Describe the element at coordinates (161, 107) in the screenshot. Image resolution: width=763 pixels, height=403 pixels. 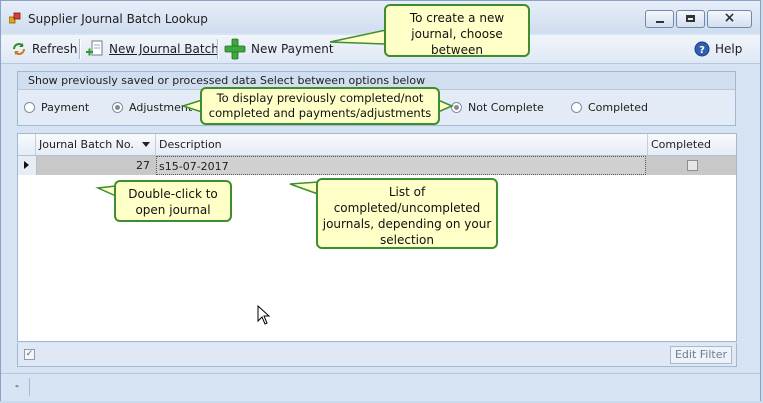
I see `radio-label: Adjustment` at that location.